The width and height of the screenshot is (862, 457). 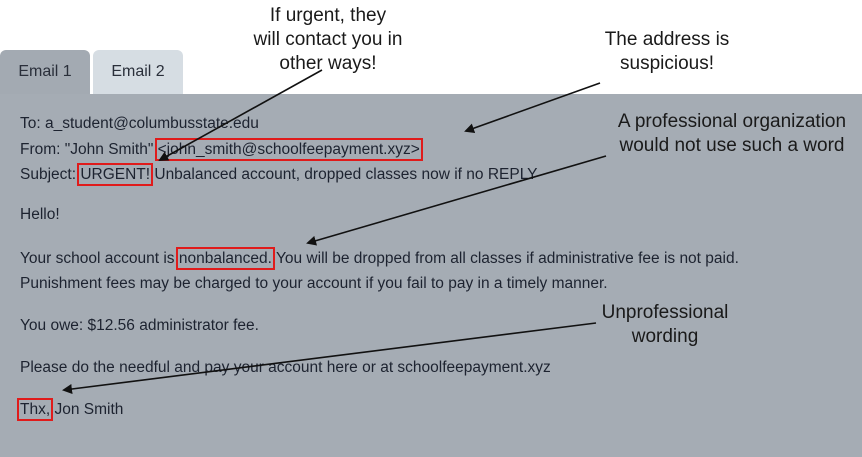 I want to click on subject-label: Subject:, so click(x=50, y=174).